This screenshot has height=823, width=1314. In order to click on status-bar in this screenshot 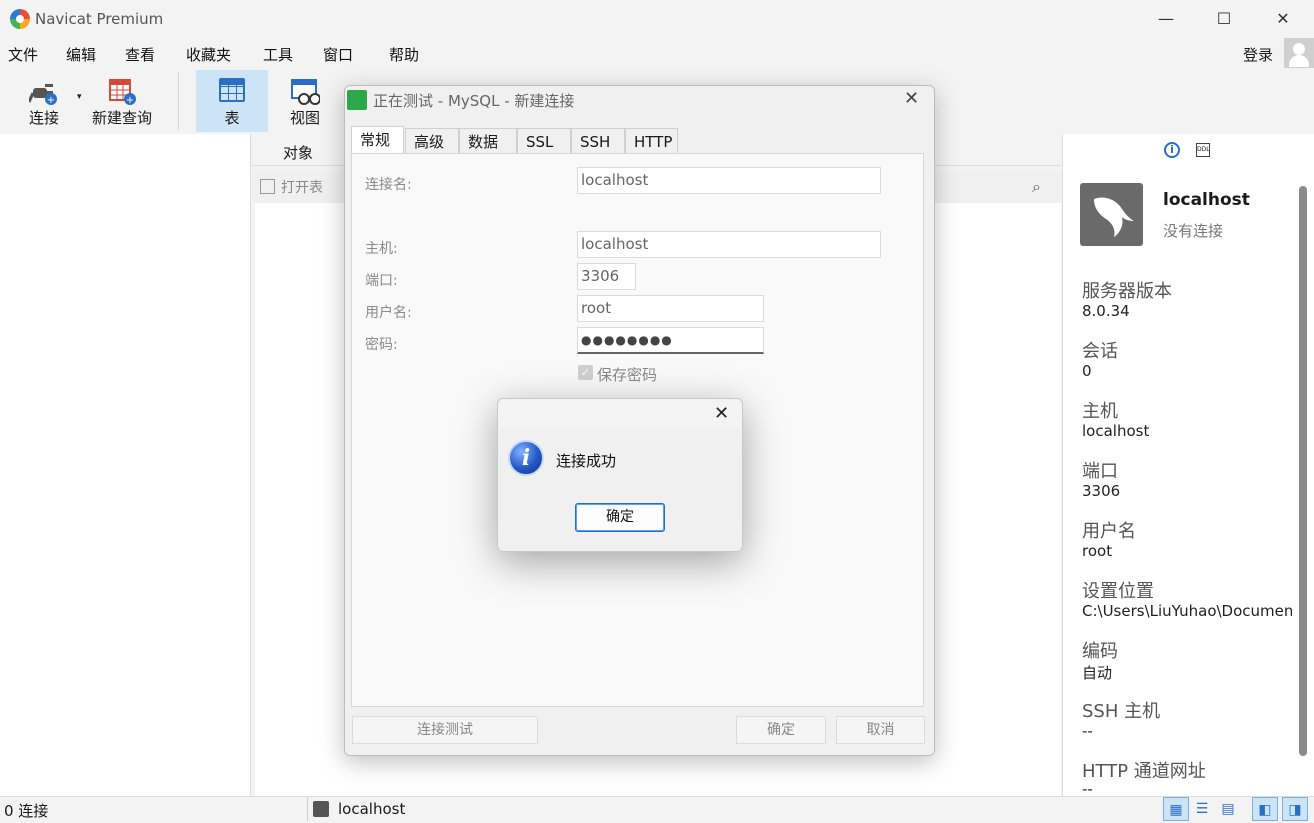, I will do `click(657, 809)`.